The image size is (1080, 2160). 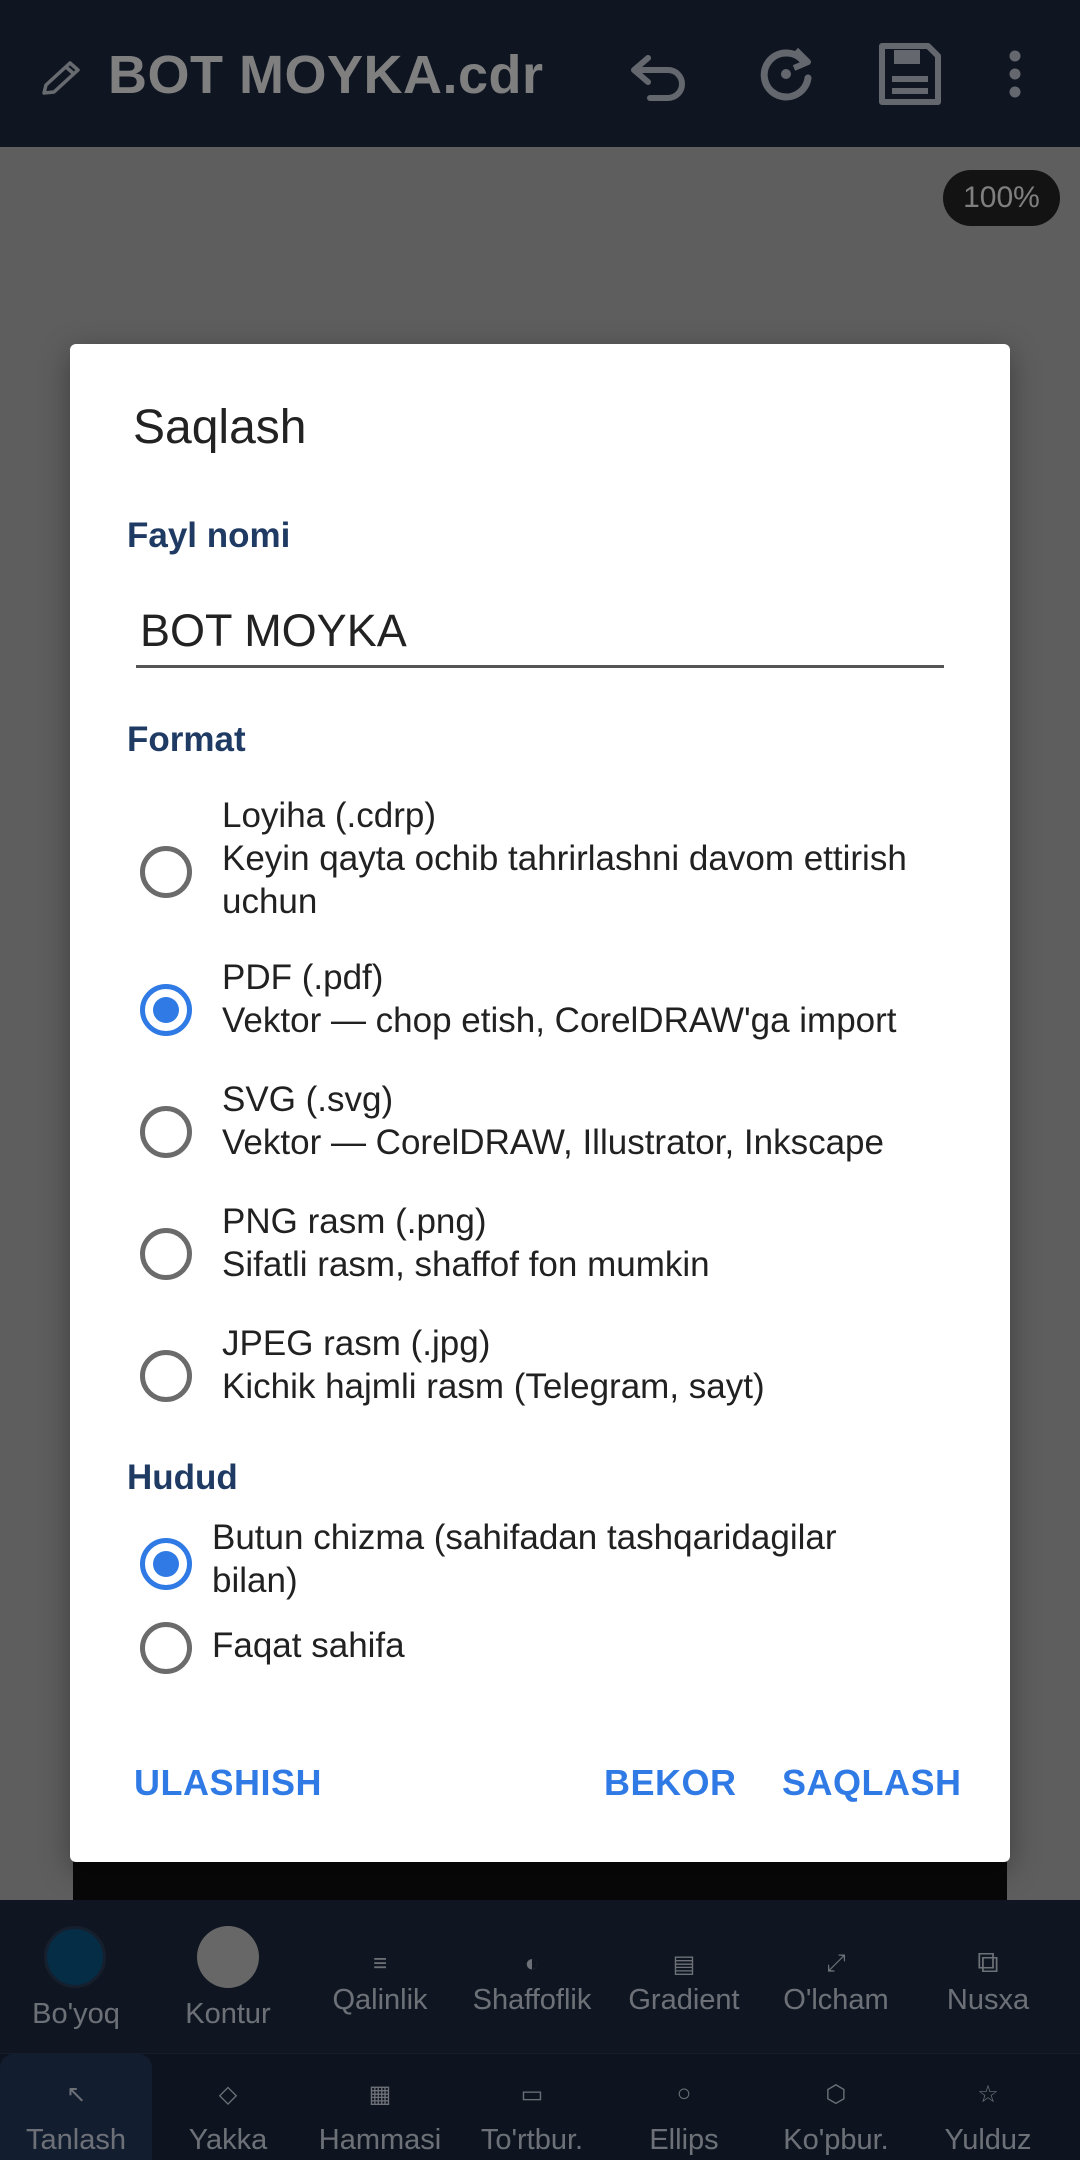 What do you see at coordinates (329, 815) in the screenshot?
I see `format-name: Loyiha (.cdrp)` at bounding box center [329, 815].